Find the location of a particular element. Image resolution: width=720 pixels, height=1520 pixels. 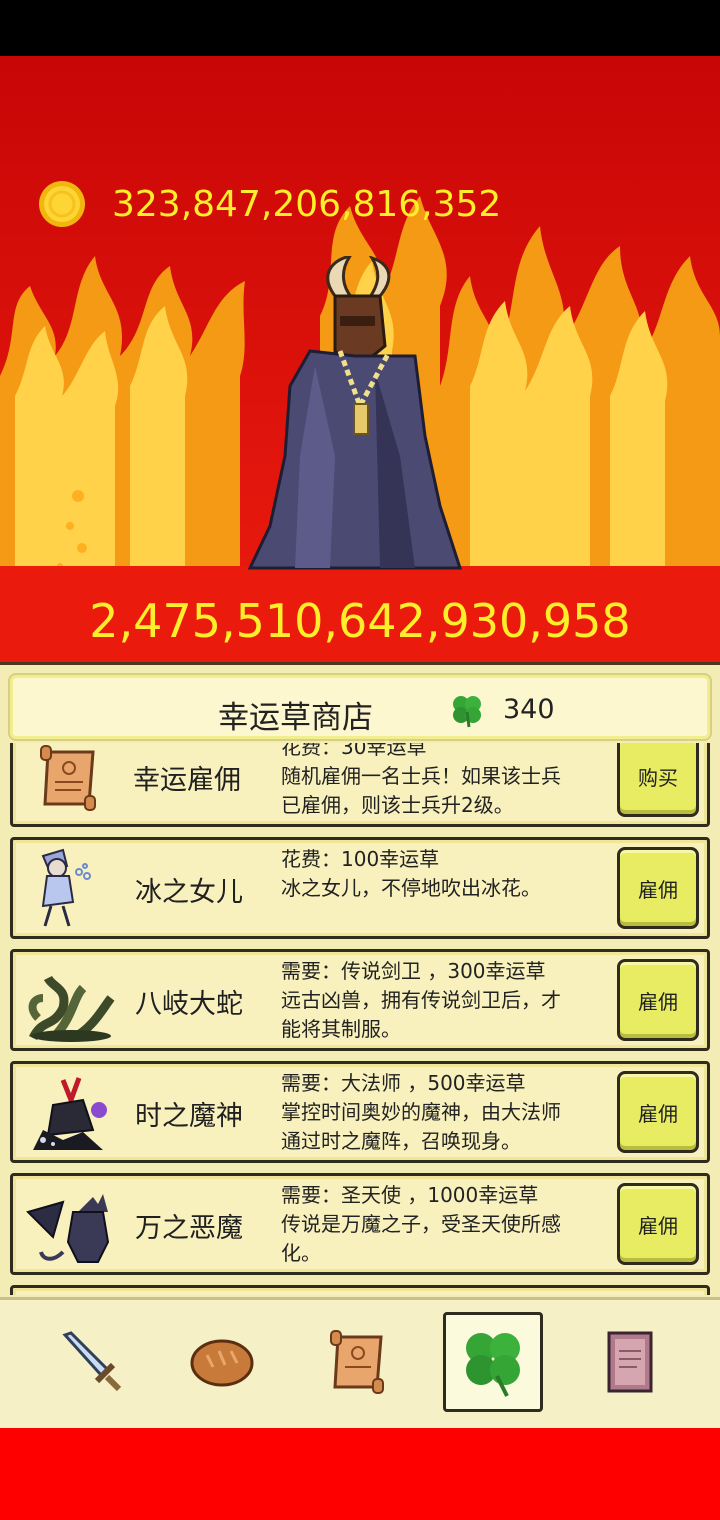

item-description: 需要：圣天使 ，1000幸运草 传说是万魔之子，受圣天使所感 化。 is located at coordinates (448, 1224).